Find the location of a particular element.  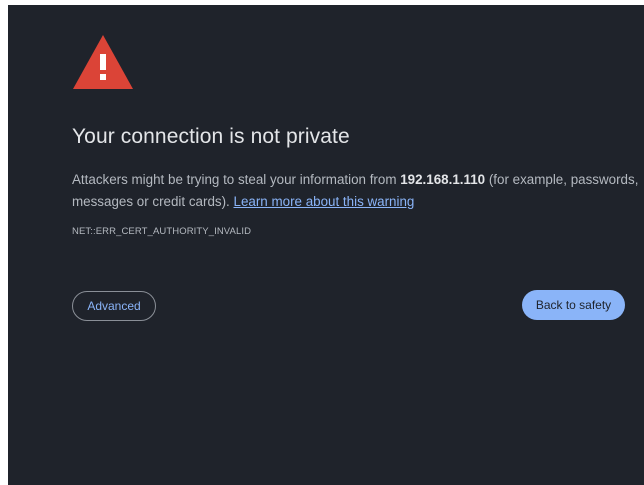

host-address: 192.168.1.110 is located at coordinates (443, 179).